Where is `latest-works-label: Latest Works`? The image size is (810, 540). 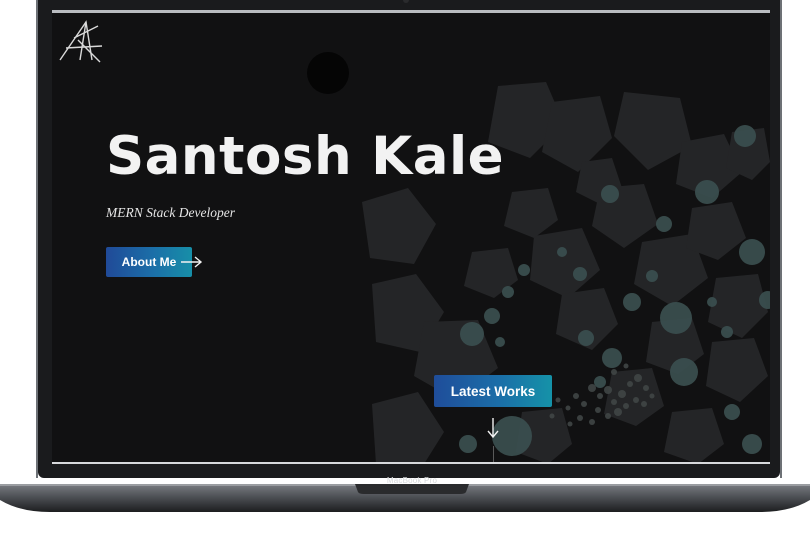
latest-works-label: Latest Works is located at coordinates (493, 391).